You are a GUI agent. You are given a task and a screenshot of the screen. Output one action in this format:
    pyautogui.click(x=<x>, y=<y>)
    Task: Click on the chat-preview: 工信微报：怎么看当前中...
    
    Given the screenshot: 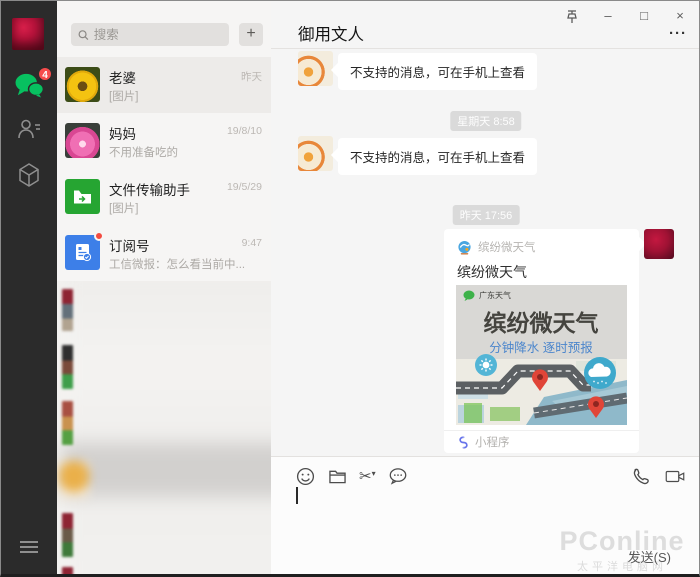 What is the action you would take?
    pyautogui.click(x=177, y=265)
    